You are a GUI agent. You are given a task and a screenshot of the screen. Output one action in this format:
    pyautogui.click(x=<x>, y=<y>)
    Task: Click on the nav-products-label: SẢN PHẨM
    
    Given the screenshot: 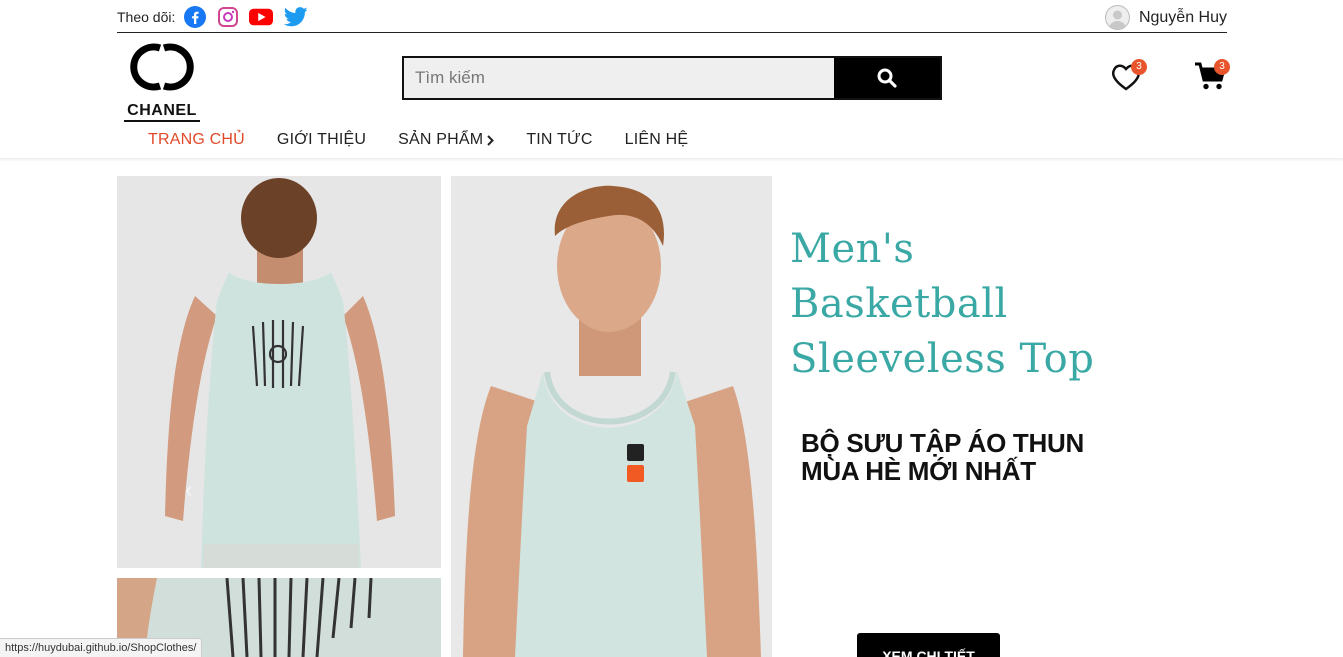 What is the action you would take?
    pyautogui.click(x=441, y=139)
    